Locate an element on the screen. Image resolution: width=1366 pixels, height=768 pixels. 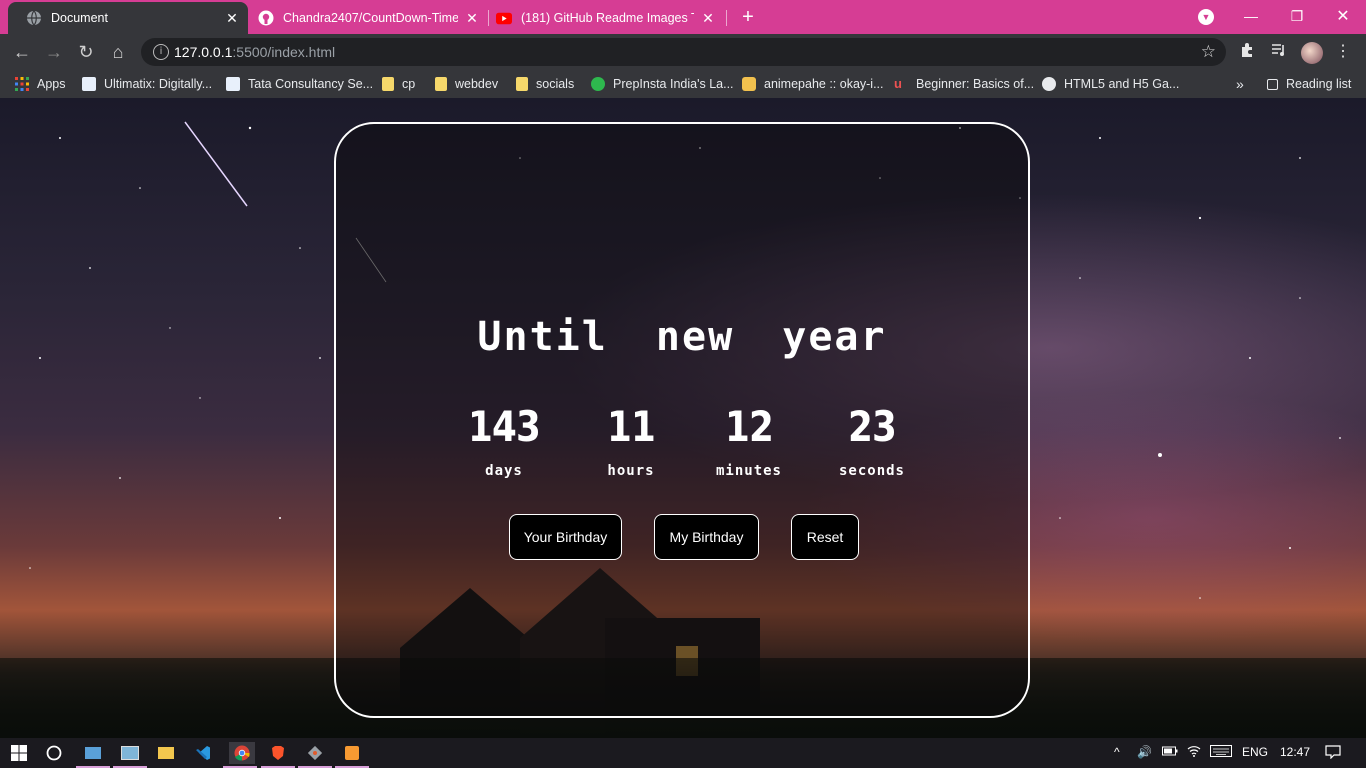
media-control-icon is located at coordinates (1279, 52).